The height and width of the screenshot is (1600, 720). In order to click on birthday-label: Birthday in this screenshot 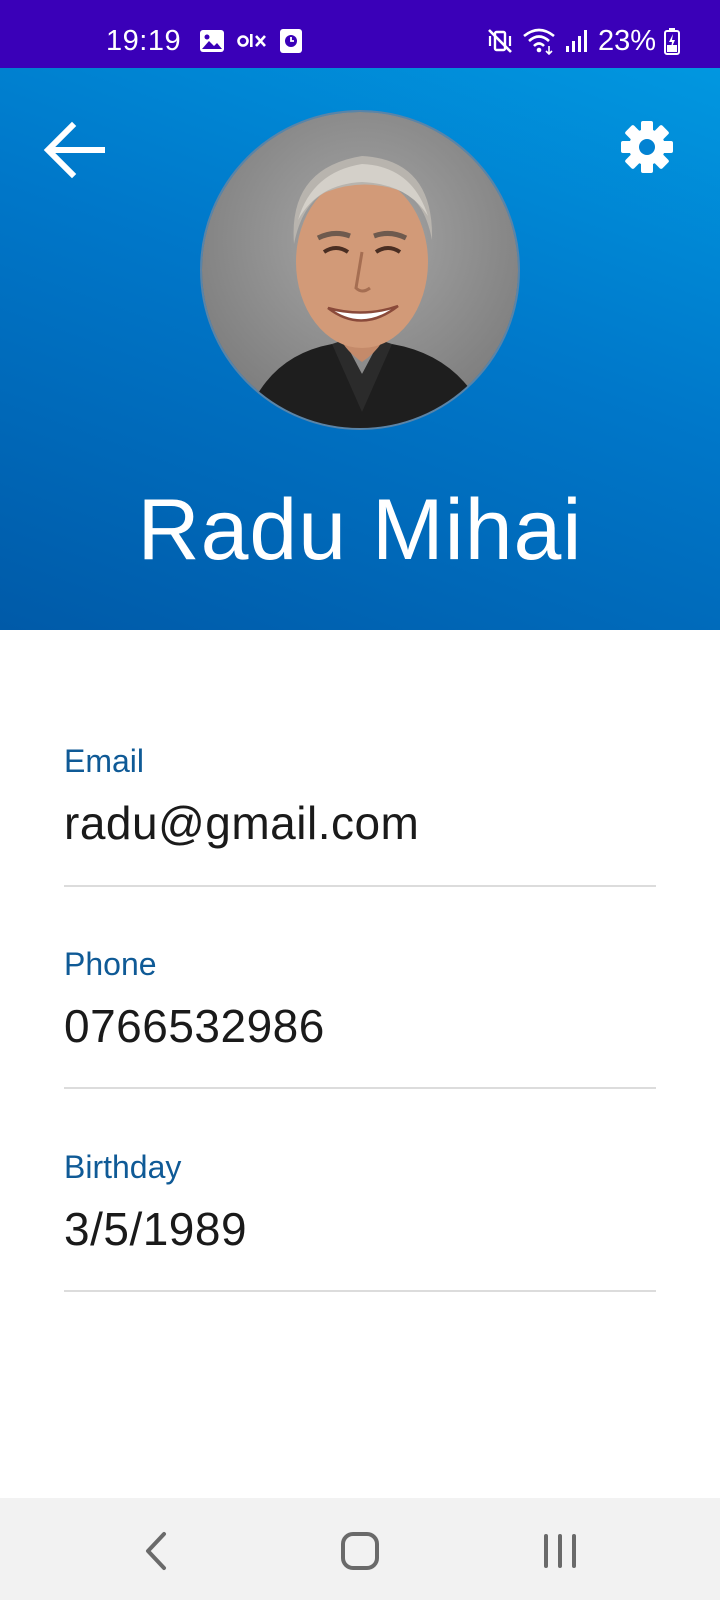, I will do `click(123, 1167)`.